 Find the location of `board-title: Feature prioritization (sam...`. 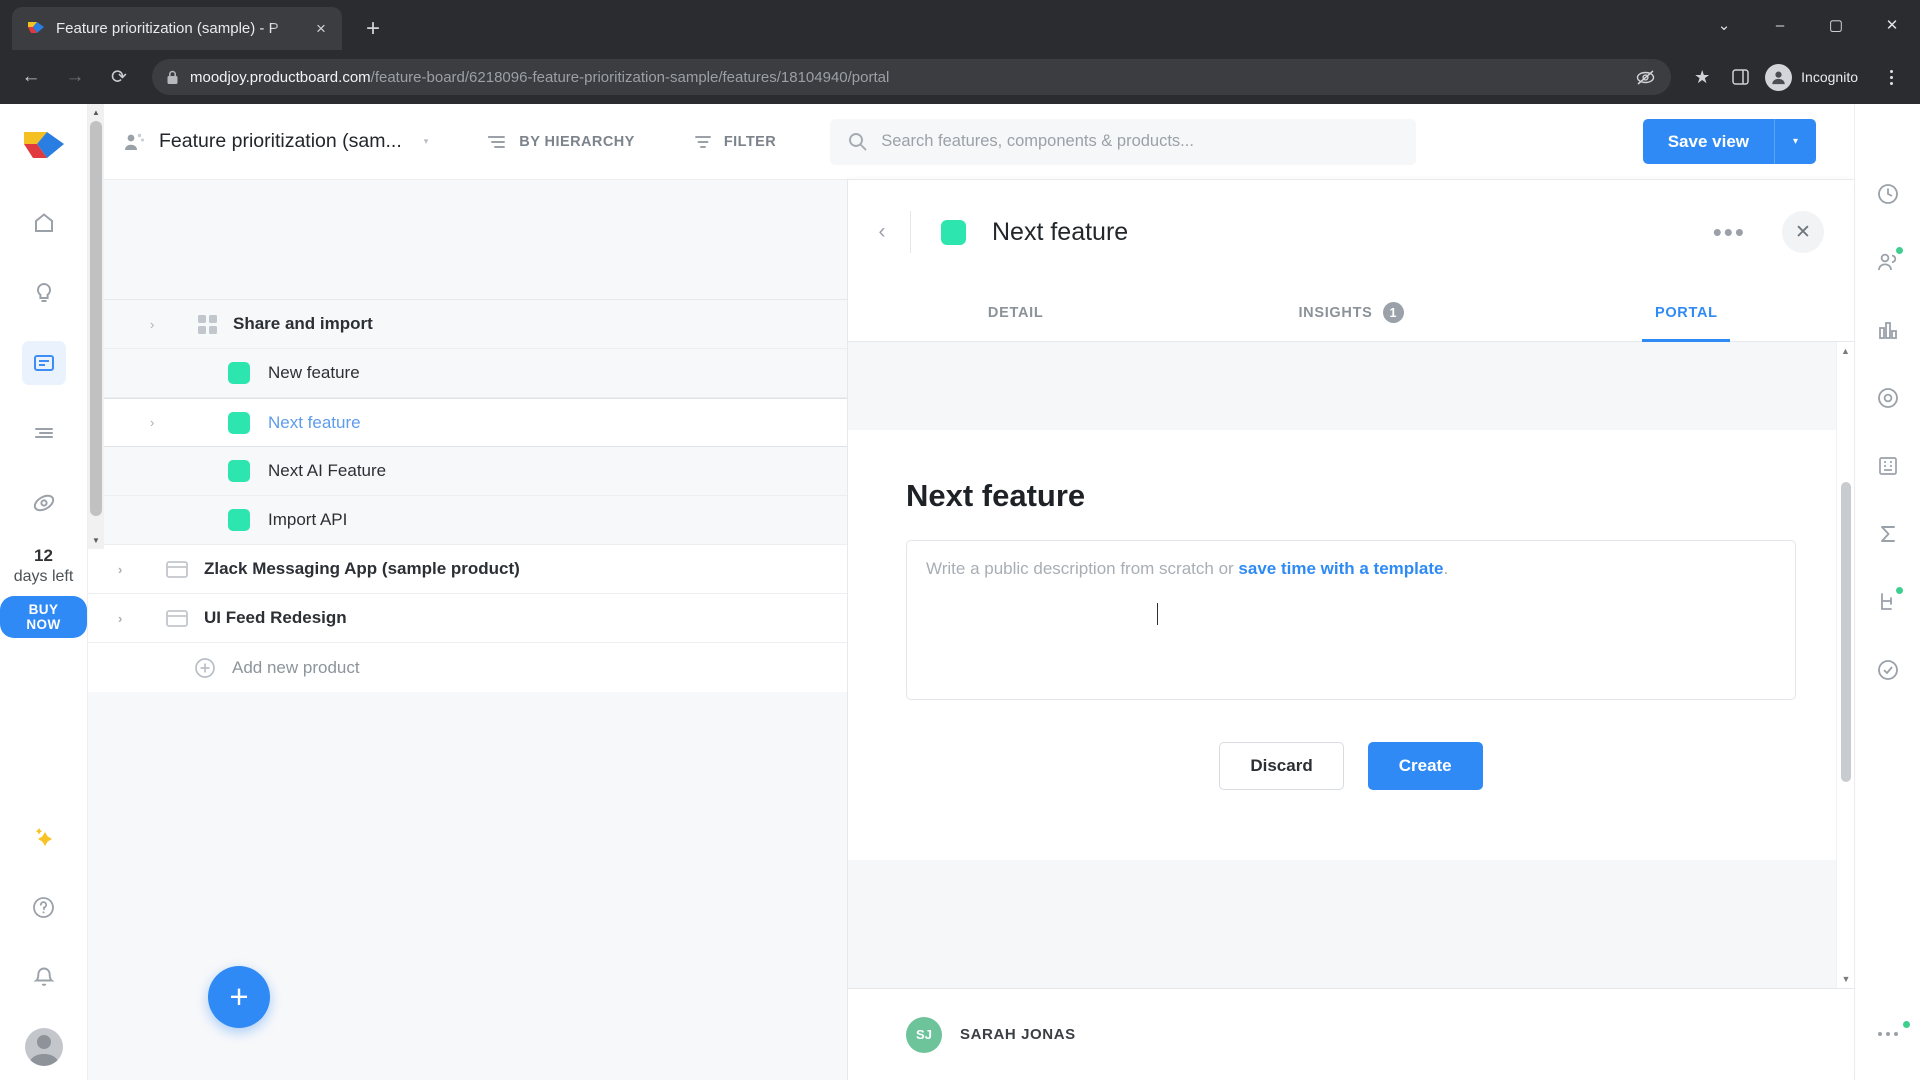

board-title: Feature prioritization (sam... is located at coordinates (280, 141).